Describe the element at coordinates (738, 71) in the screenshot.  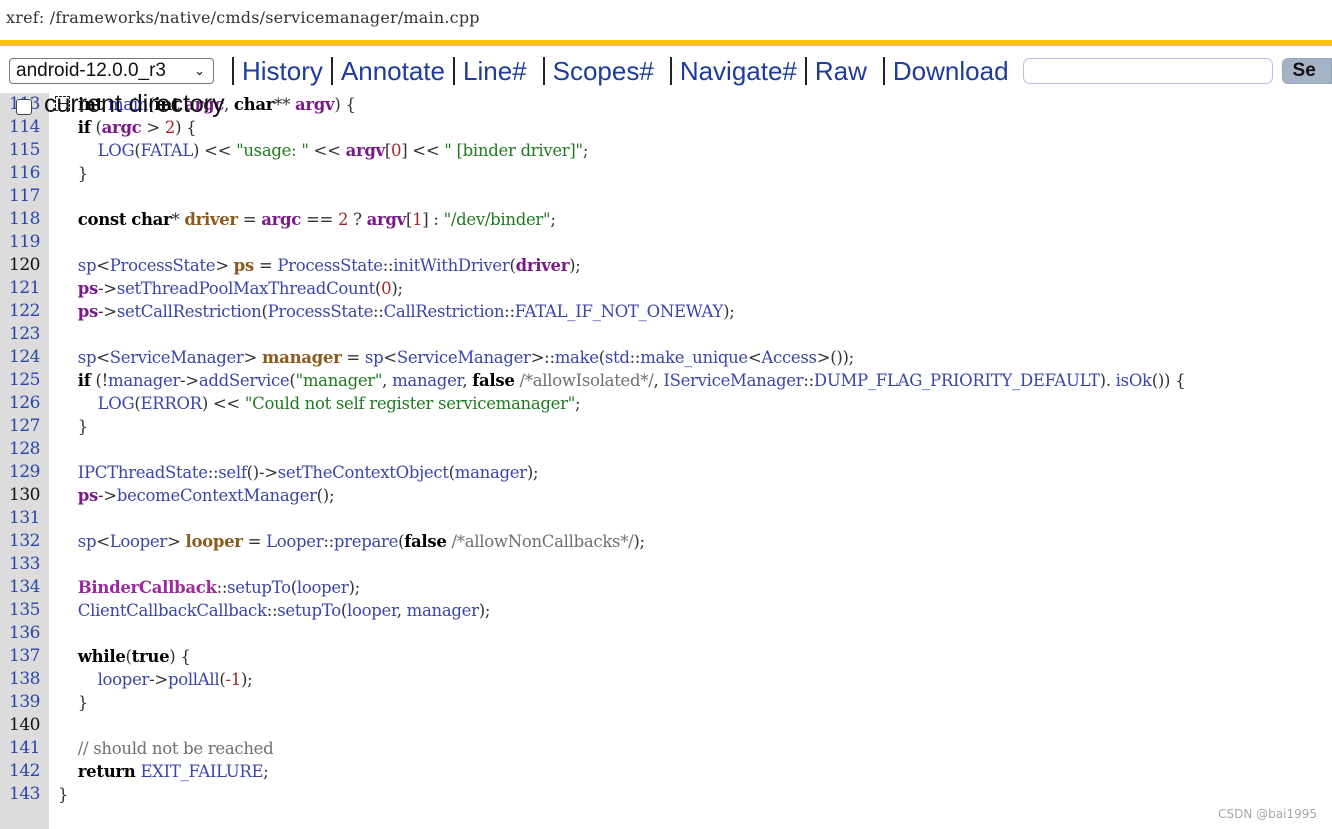
I see `navigate-link: Navigate#` at that location.